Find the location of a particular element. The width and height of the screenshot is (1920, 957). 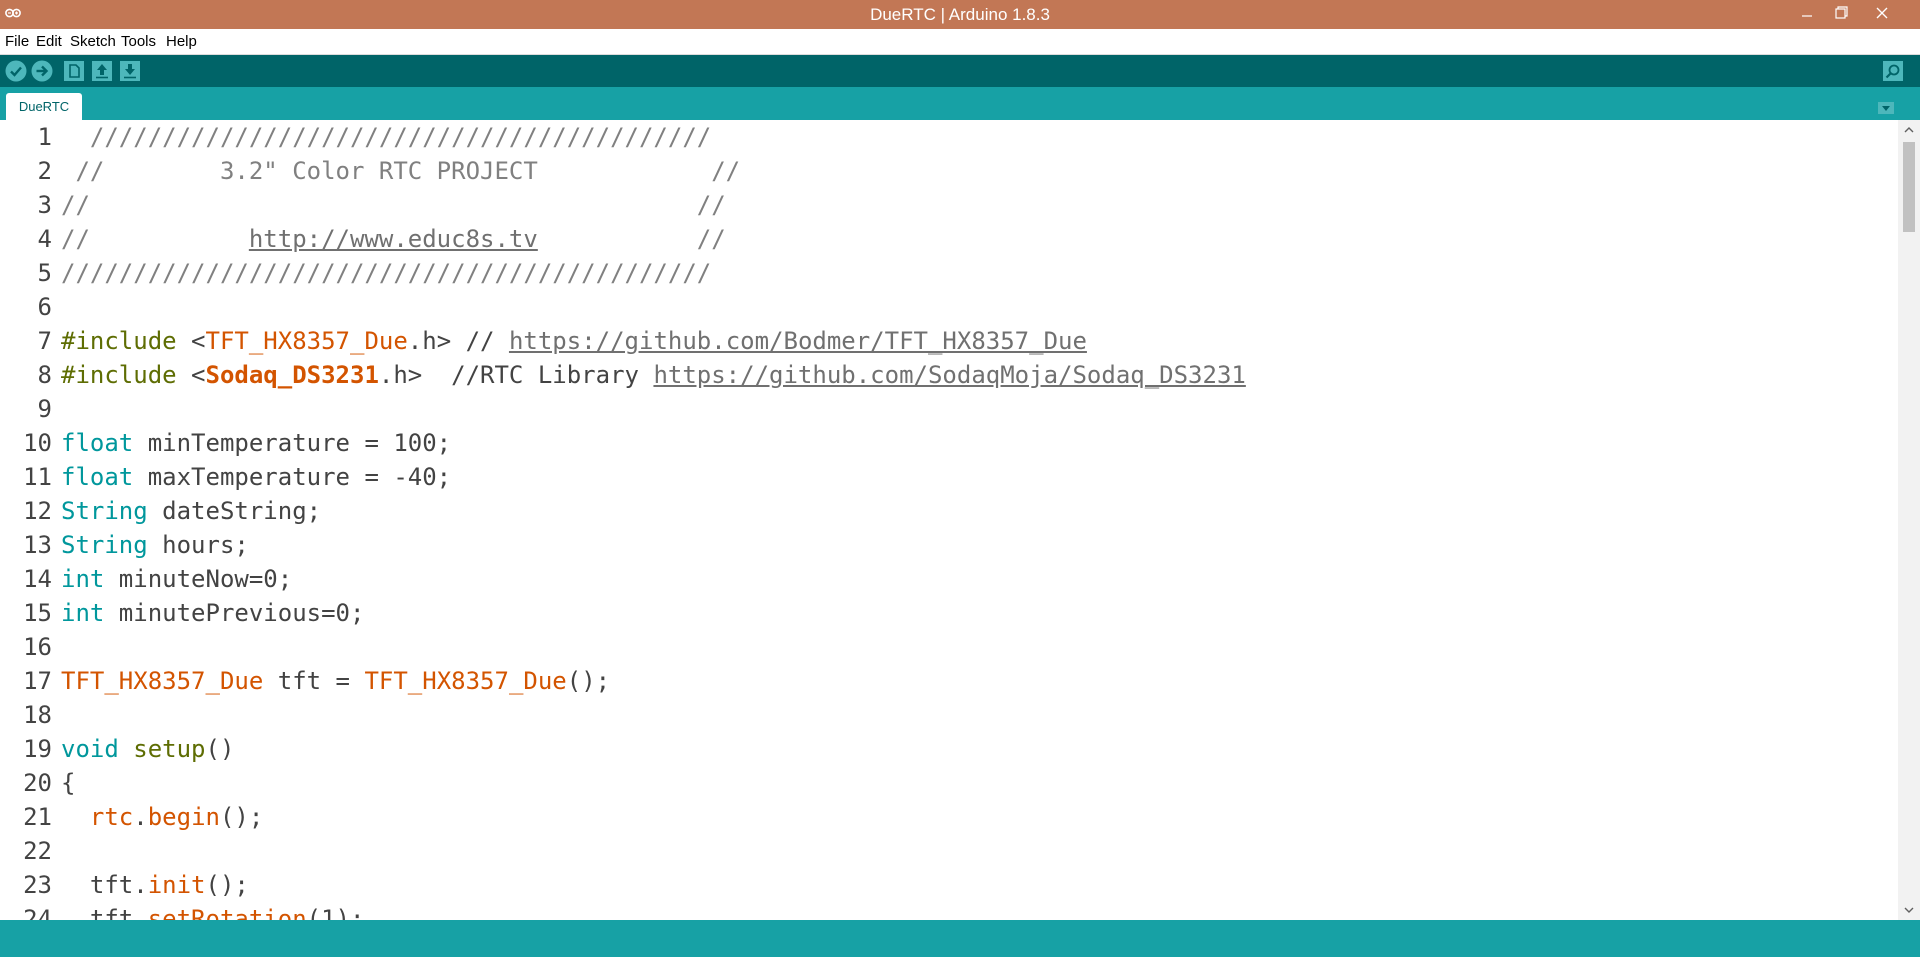

code-link: https://github.com/Bodmer/TFT_HX8357_Due is located at coordinates (798, 341).